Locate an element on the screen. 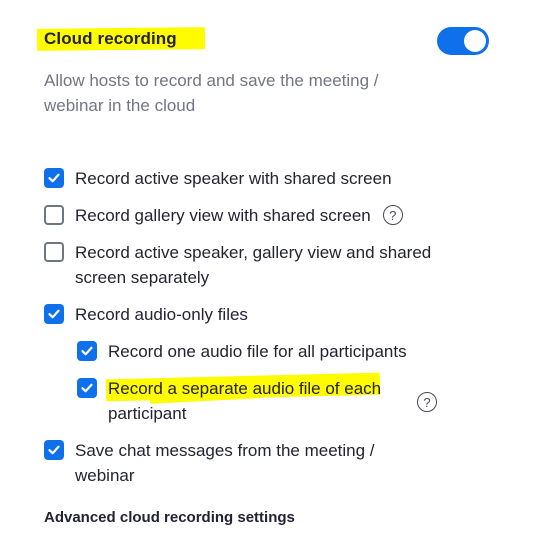 This screenshot has width=541, height=546. checkbox-separately is located at coordinates (54, 252).